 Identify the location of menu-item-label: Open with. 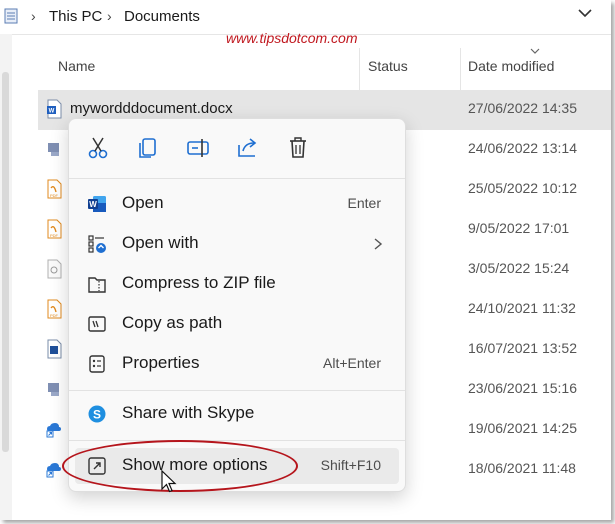
(160, 242).